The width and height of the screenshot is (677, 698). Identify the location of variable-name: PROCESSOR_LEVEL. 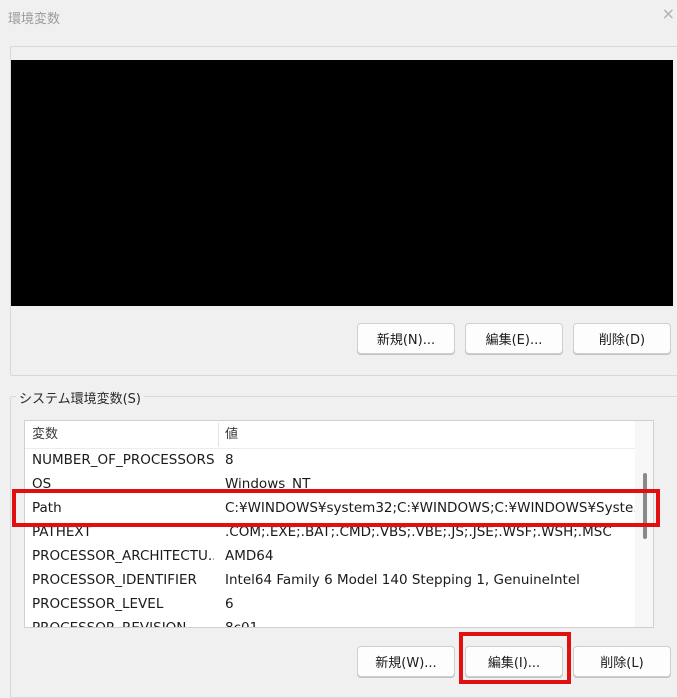
(98, 604).